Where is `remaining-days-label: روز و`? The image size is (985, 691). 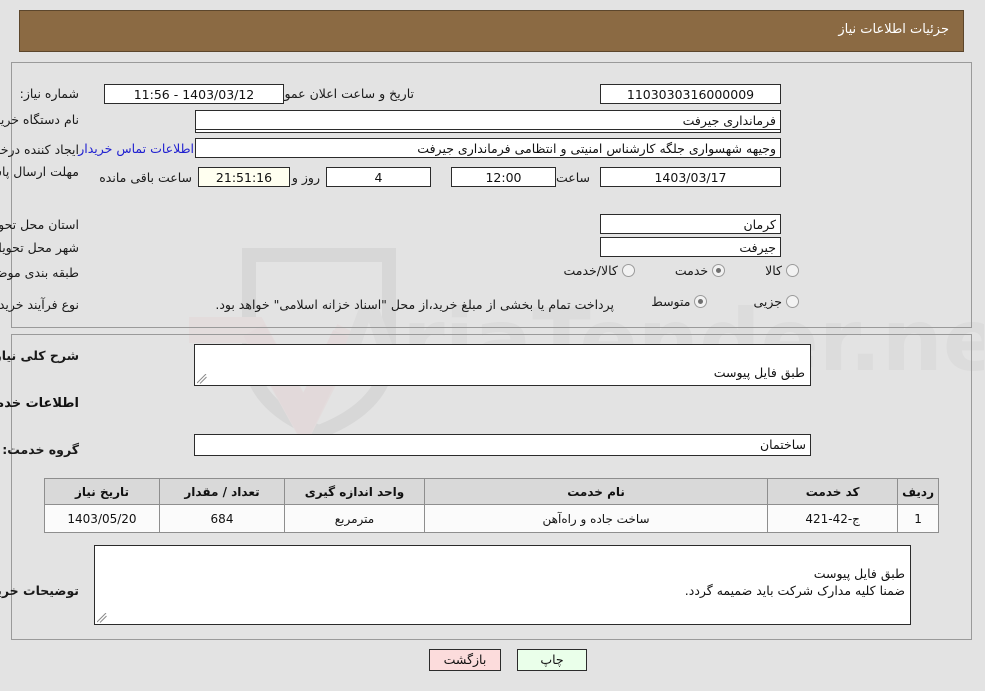 remaining-days-label: روز و is located at coordinates (306, 177).